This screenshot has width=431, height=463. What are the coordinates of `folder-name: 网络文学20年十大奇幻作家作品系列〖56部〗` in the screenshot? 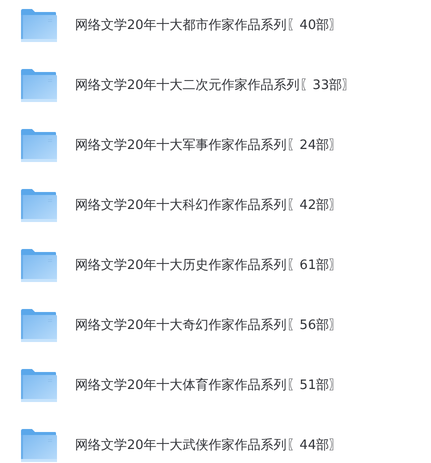 It's located at (208, 326).